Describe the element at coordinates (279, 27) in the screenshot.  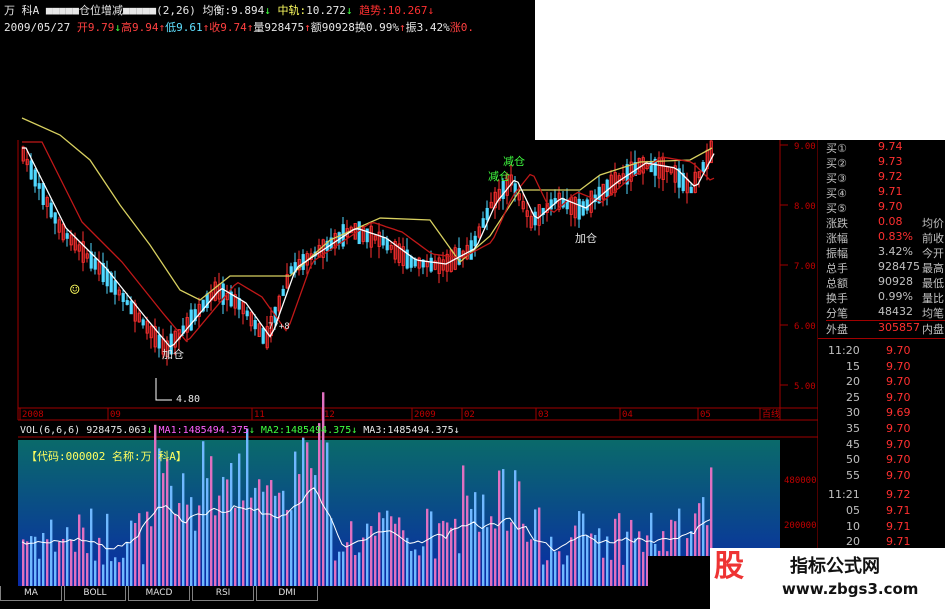
I see `volume-value: 量928475` at that location.